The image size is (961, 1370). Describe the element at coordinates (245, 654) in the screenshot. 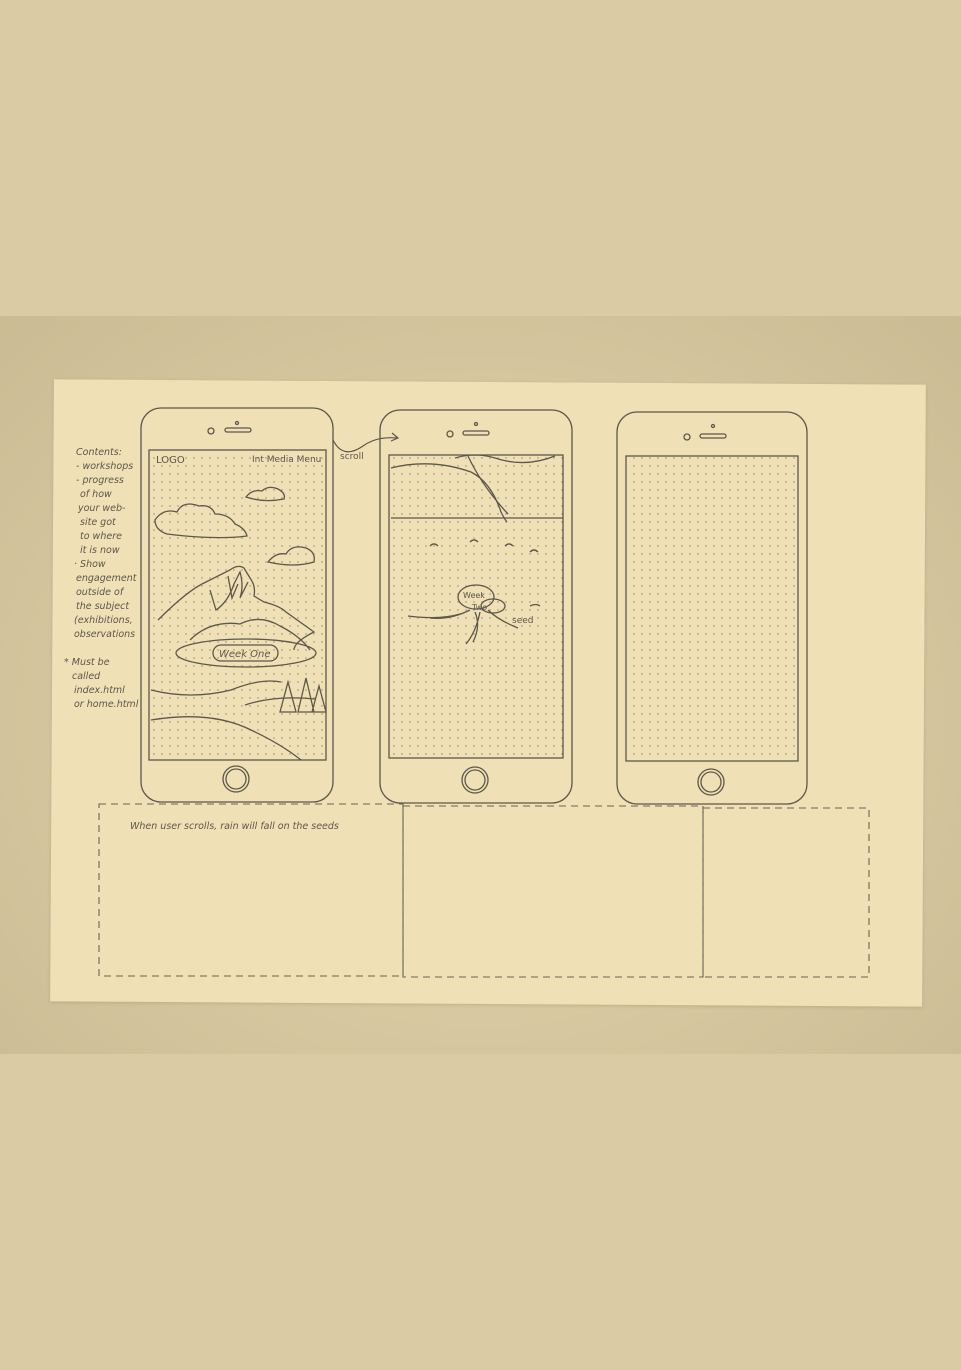

I see `phone-one-pill-label: Week One` at that location.